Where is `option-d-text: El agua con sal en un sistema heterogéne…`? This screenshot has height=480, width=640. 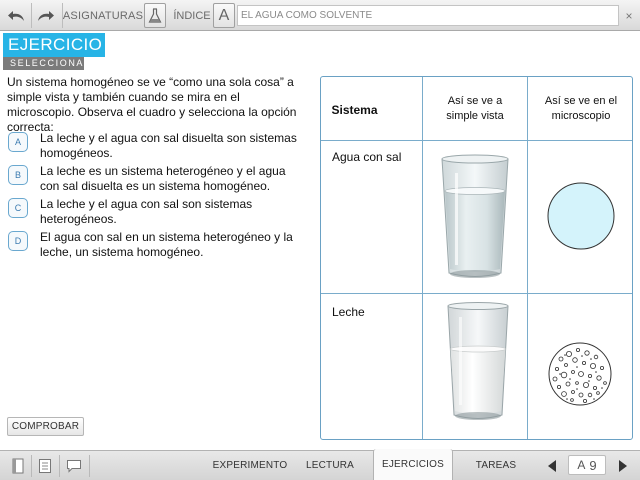 option-d-text: El agua con sal en un sistema heterogéne… is located at coordinates (172, 245).